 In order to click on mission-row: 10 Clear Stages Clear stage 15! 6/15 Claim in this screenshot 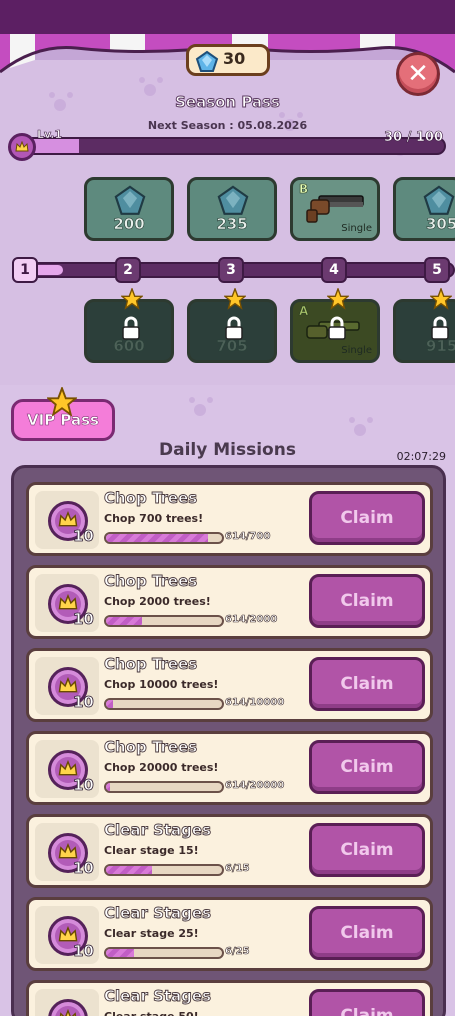, I will do `click(229, 851)`.